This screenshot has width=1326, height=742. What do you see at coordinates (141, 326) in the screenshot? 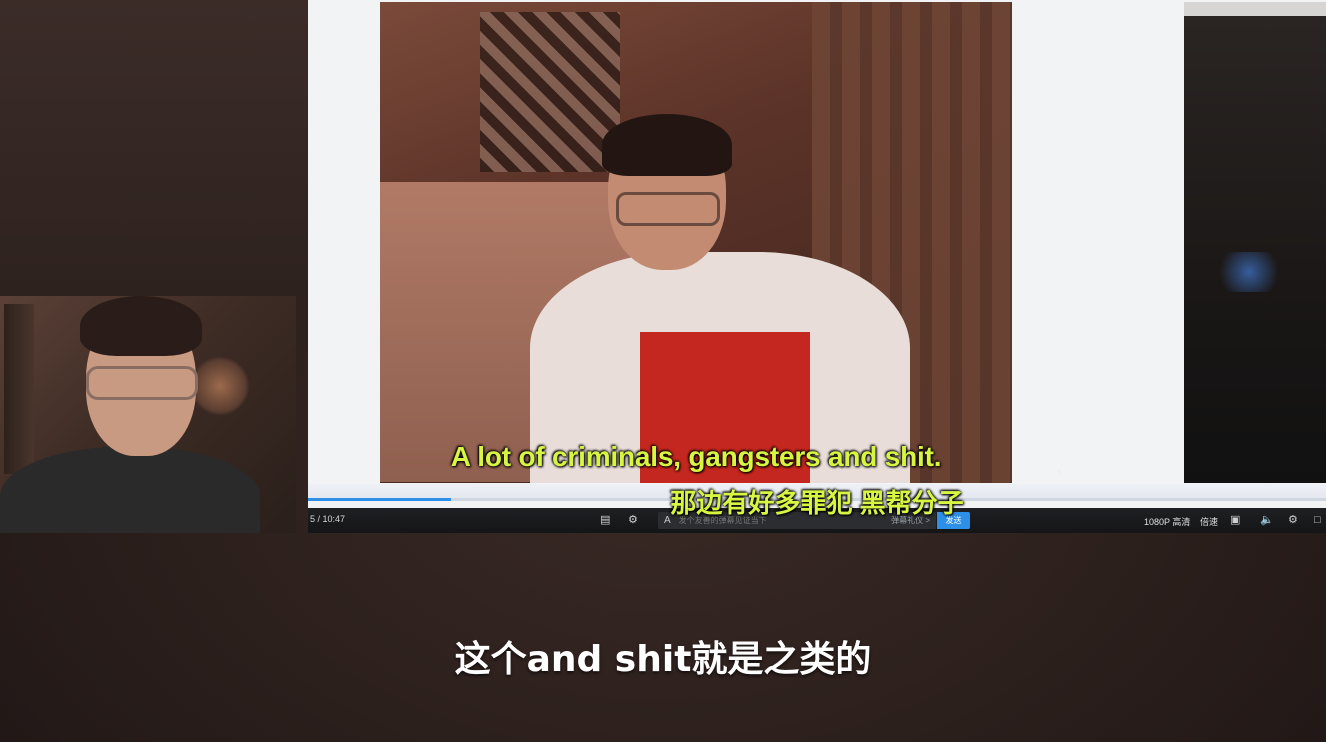
I see `webcam-streamer-hair` at bounding box center [141, 326].